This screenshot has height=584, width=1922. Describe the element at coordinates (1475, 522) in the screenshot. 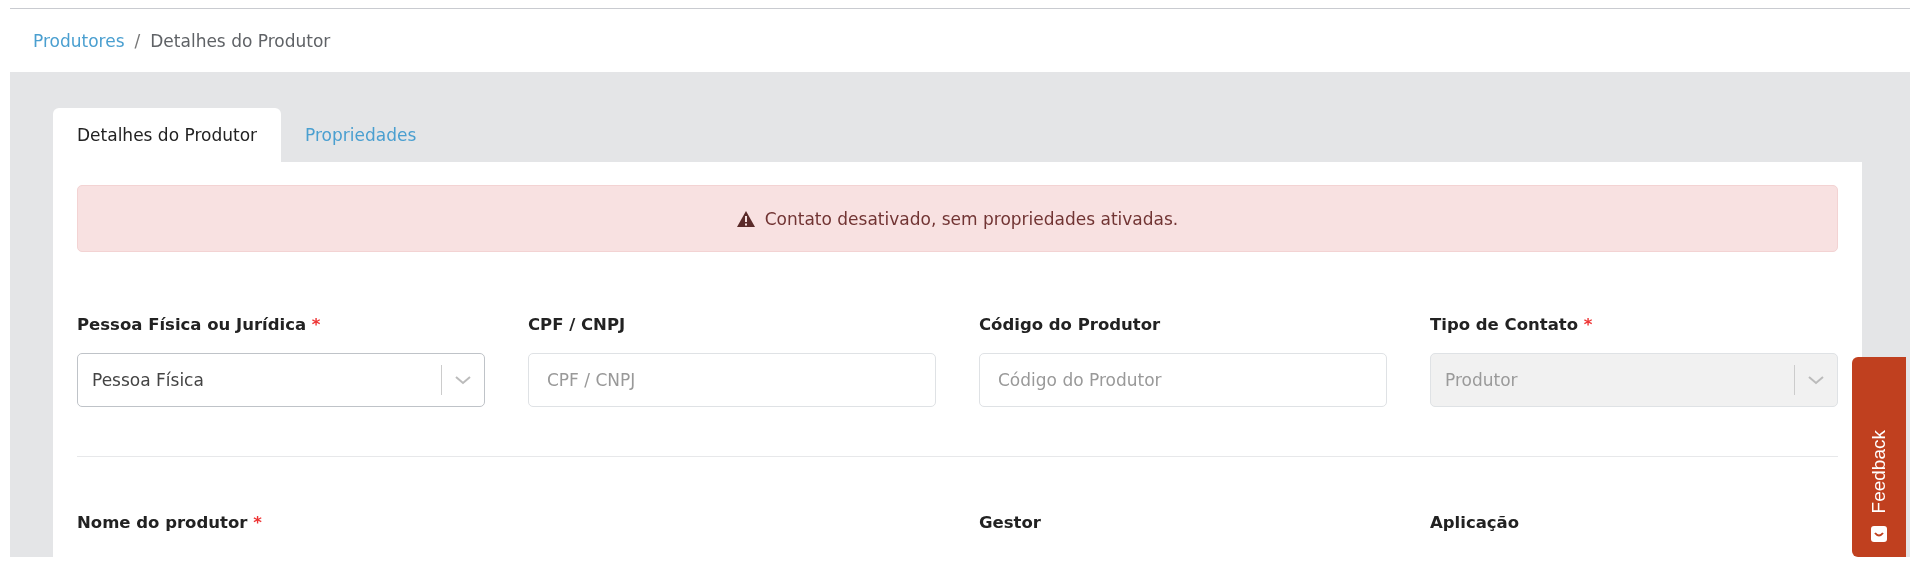

I see `field-label: Aplicação` at that location.